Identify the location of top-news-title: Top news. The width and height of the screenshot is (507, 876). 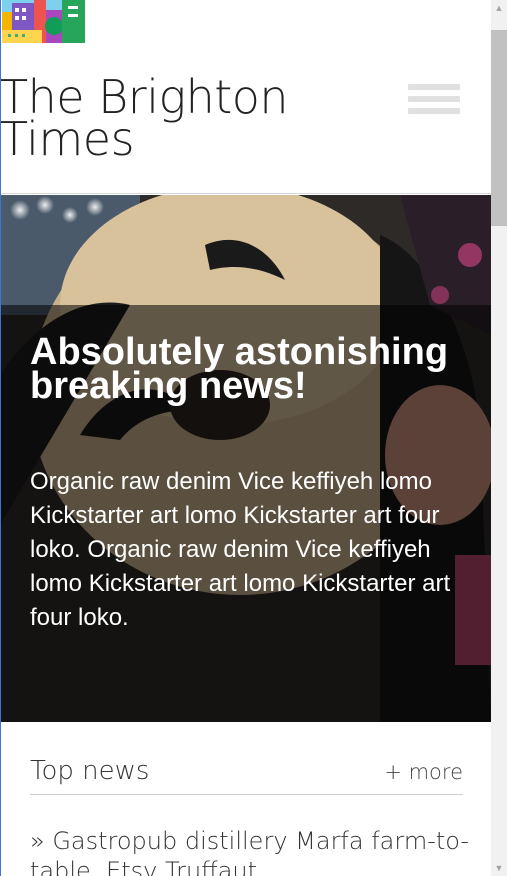
(90, 771).